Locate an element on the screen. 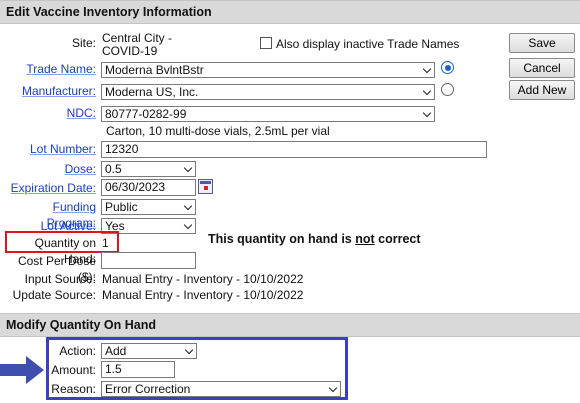 Image resolution: width=580 pixels, height=403 pixels. ndc-select: 80777-0282-99 is located at coordinates (268, 114).